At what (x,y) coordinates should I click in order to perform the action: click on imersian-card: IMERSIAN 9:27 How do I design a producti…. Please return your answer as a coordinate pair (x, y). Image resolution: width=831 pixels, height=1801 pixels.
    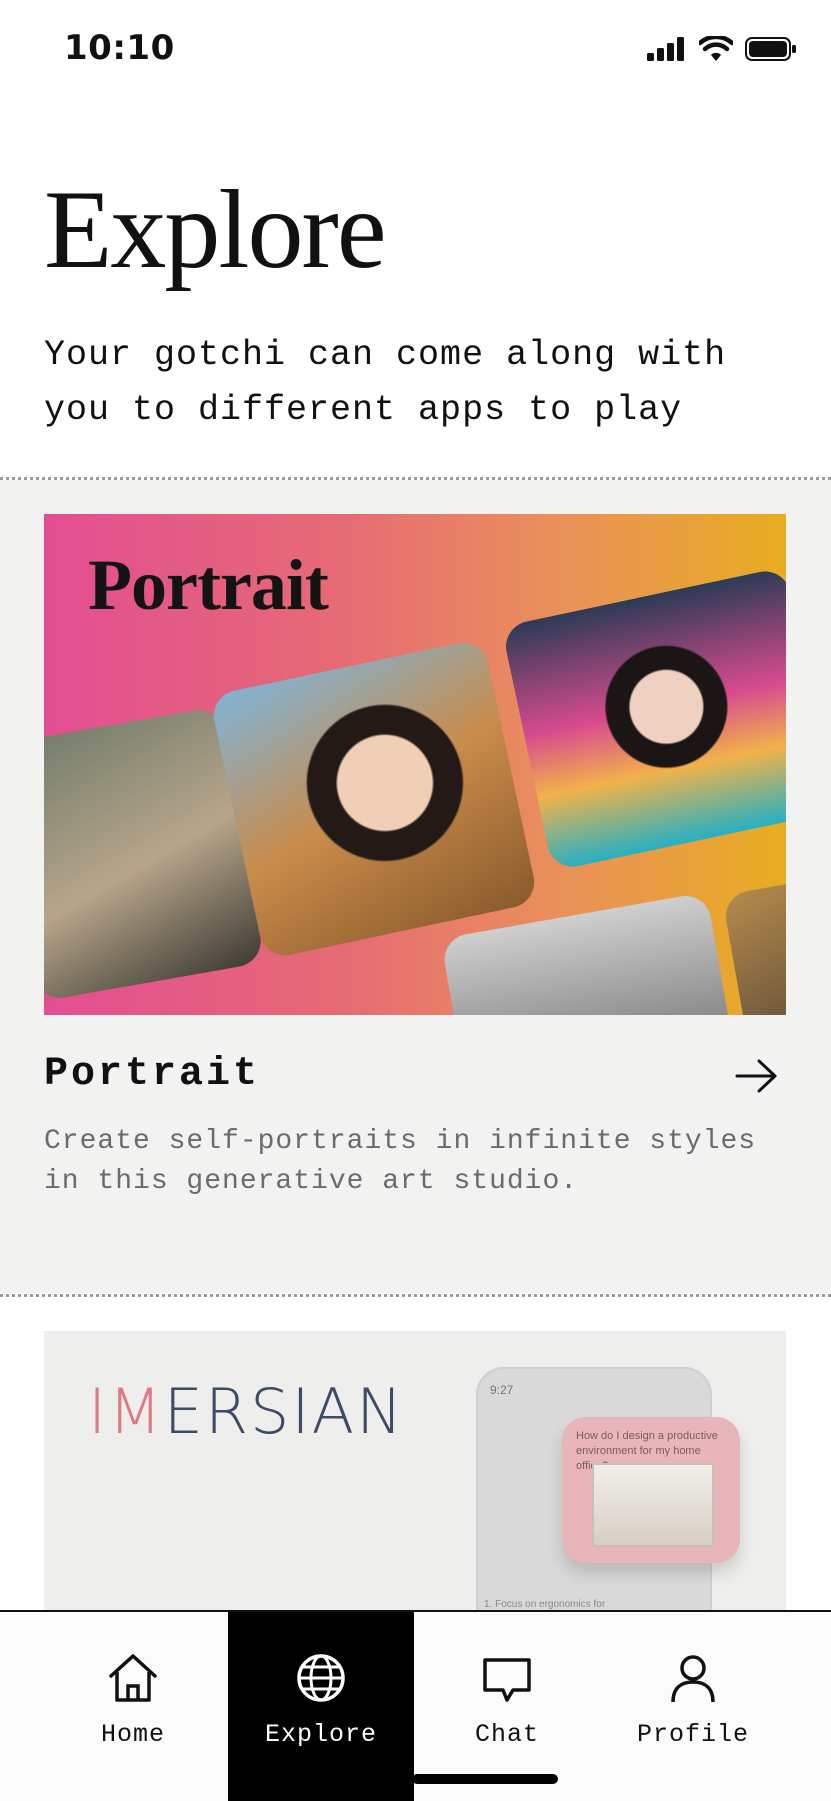
    Looking at the image, I should click on (415, 1471).